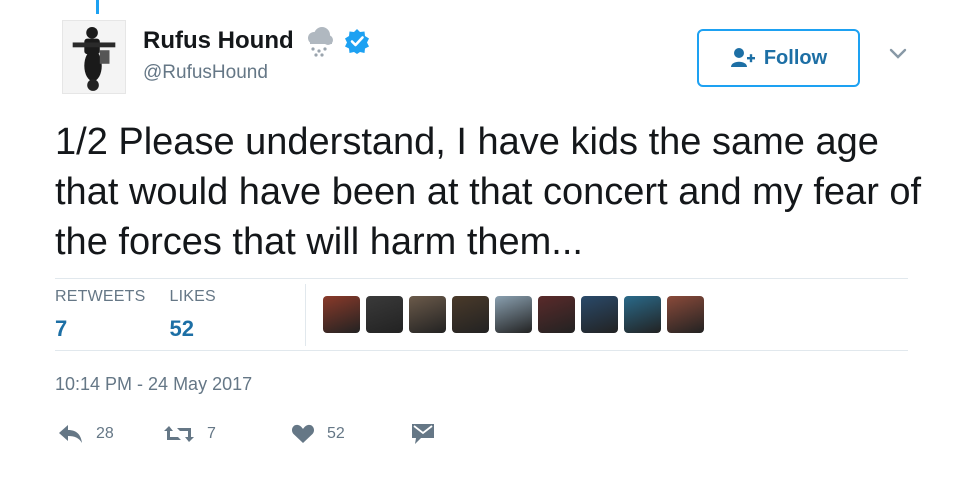  I want to click on follow-label: Follow, so click(795, 57).